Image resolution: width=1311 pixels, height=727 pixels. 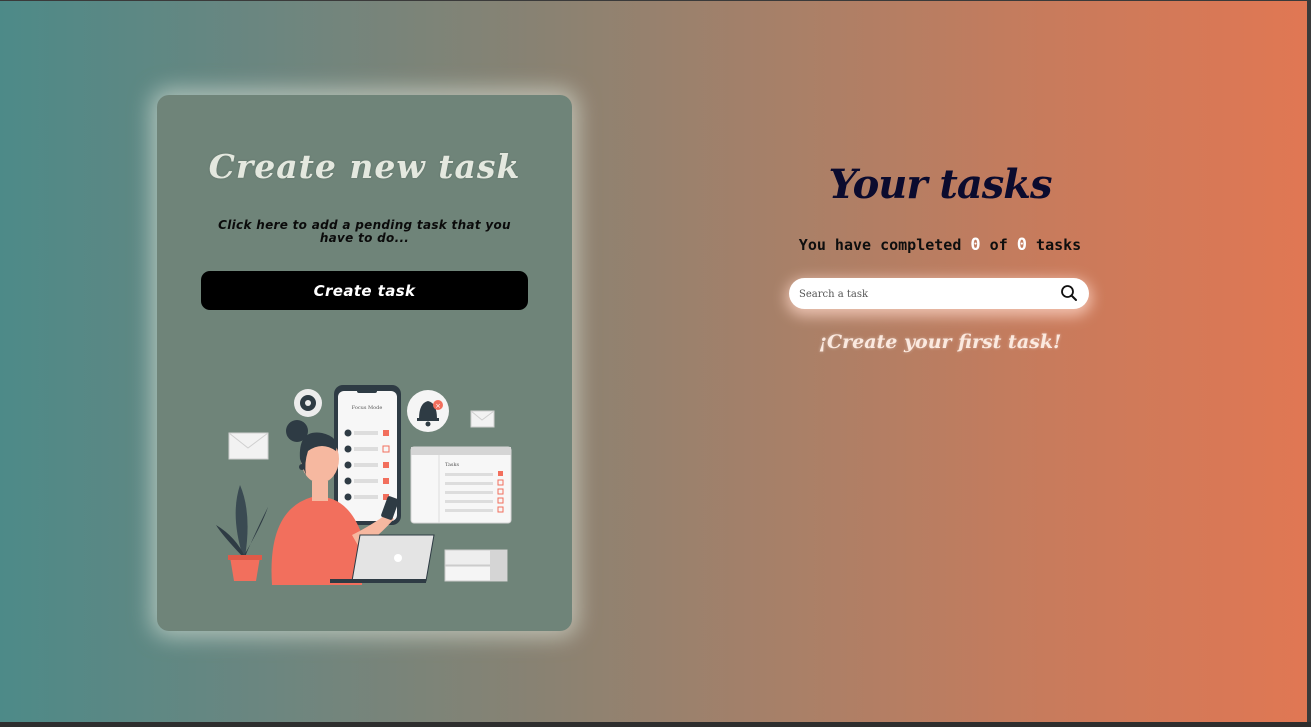 I want to click on books-icon, so click(x=476, y=565).